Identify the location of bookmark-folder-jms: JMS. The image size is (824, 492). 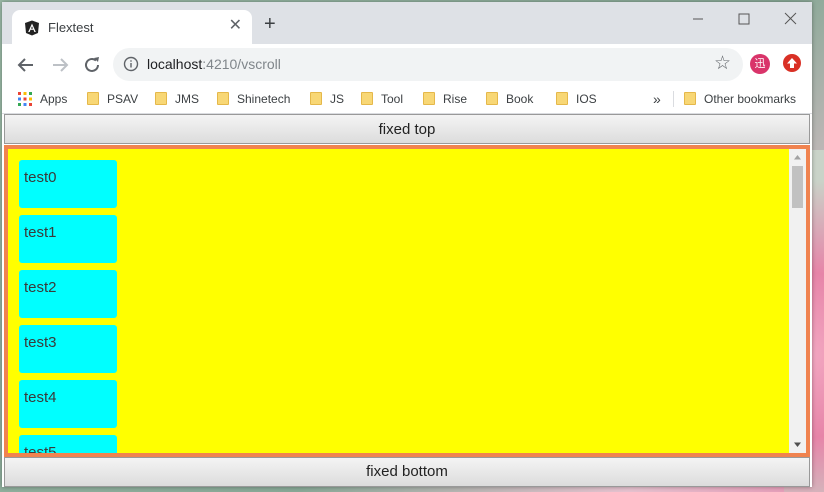
(177, 99).